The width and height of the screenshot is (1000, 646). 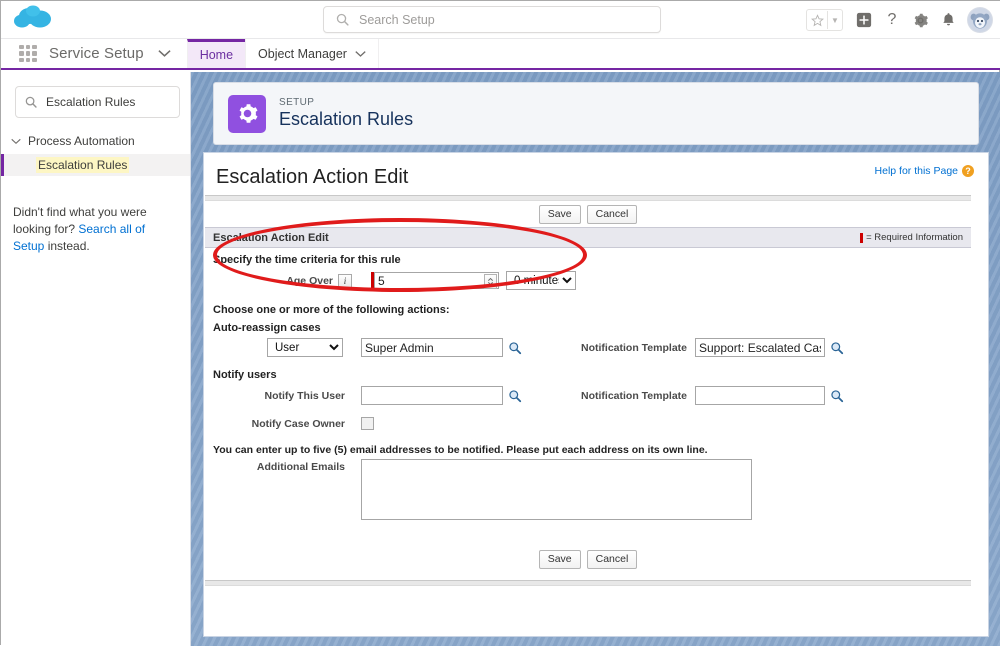 I want to click on header-icon-group: ▼ ?, so click(x=900, y=20).